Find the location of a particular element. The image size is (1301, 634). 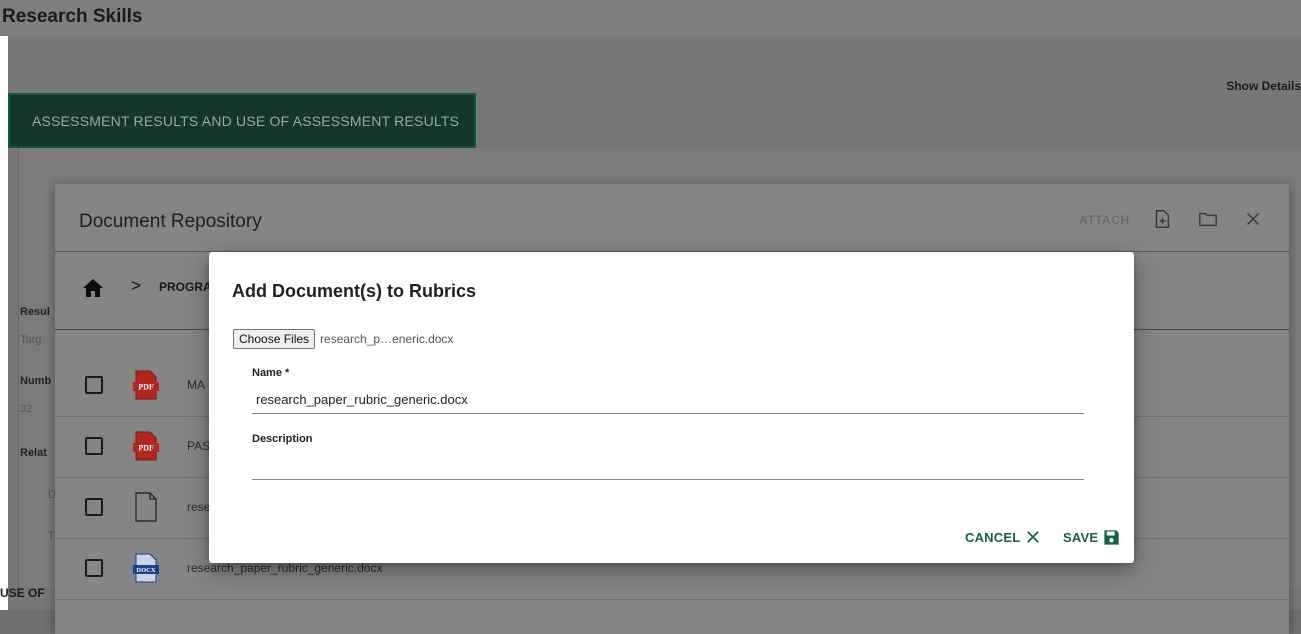

attach-button: ATTACH is located at coordinates (1104, 220).